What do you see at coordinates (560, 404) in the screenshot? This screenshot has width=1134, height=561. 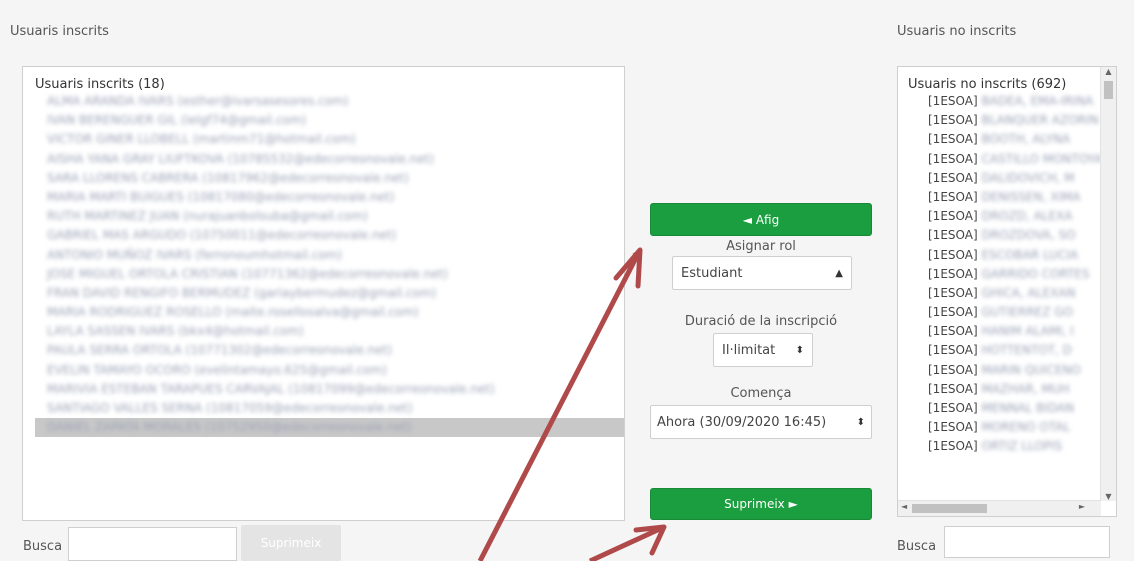 I see `annotation-arrow-to-add` at bounding box center [560, 404].